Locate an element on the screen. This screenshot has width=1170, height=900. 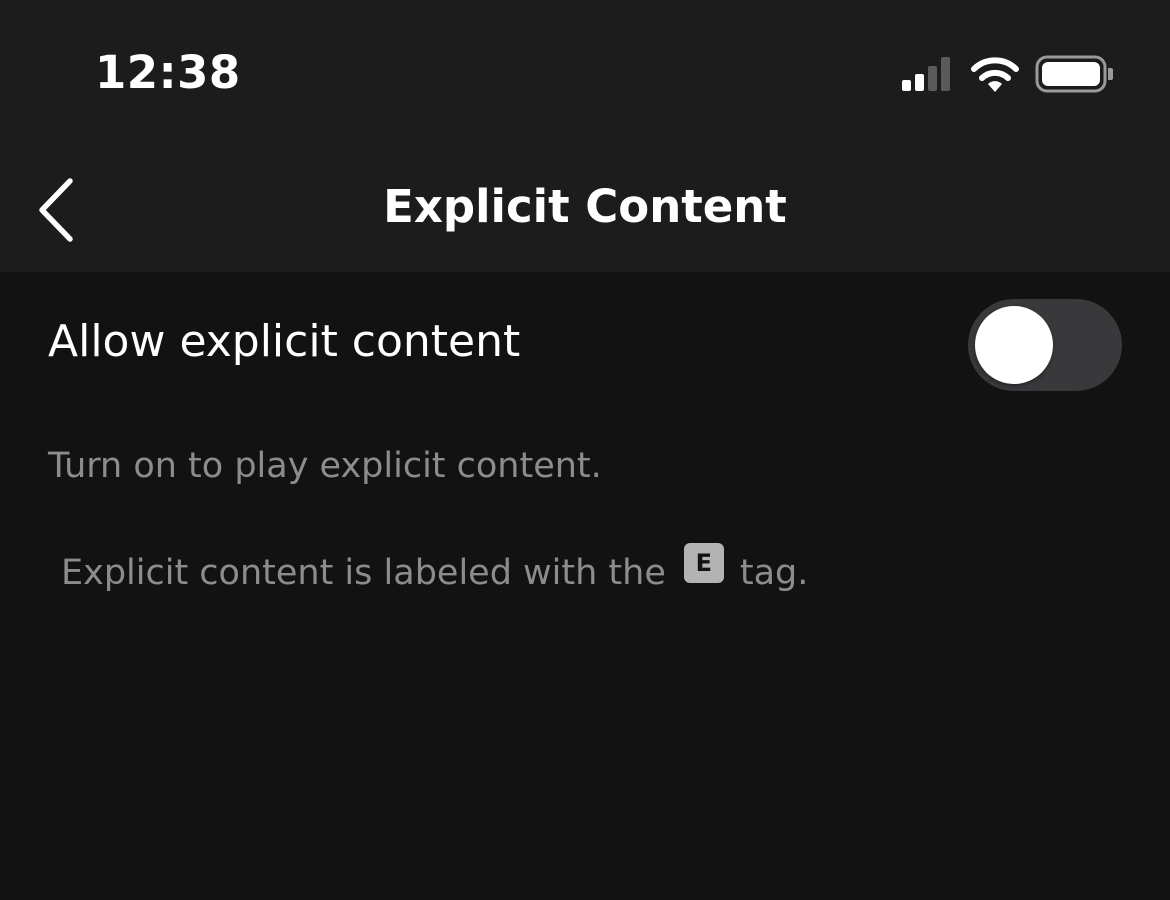
explicit-tag-icon: E is located at coordinates (703, 563).